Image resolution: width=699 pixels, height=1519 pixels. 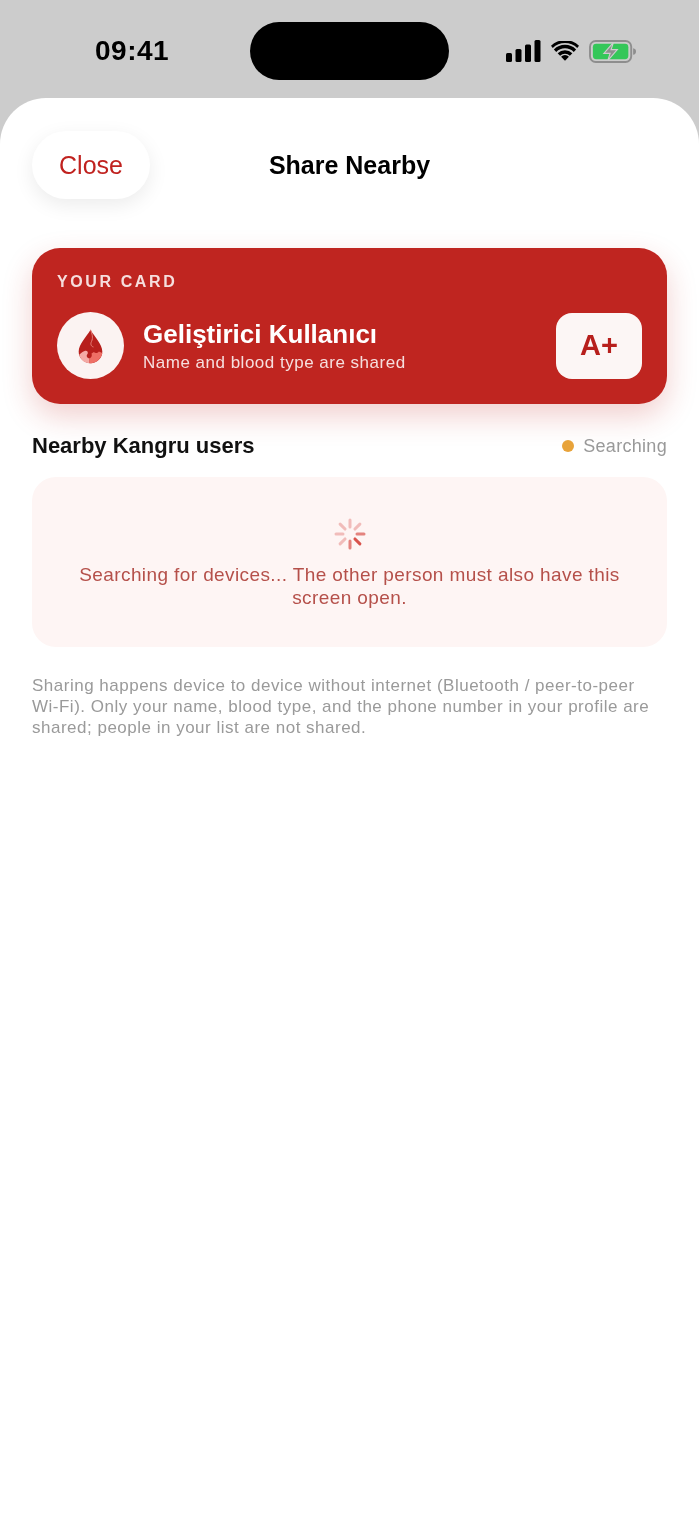 I want to click on blood-drop-icon, so click(x=90, y=345).